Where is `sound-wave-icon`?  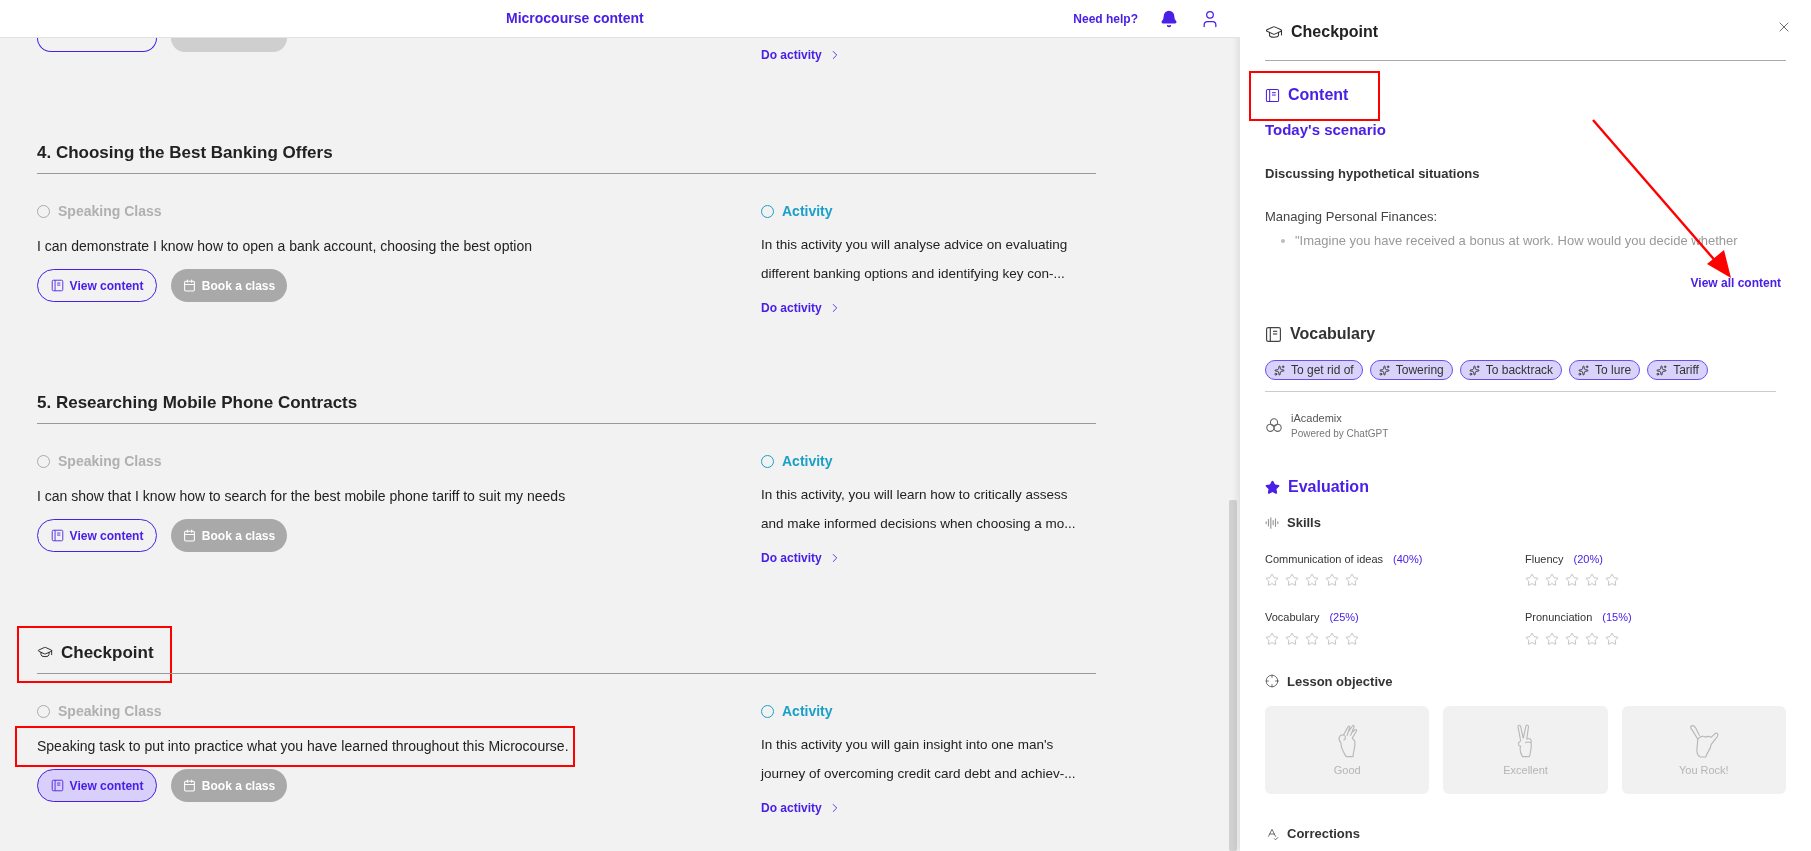
sound-wave-icon is located at coordinates (1272, 522).